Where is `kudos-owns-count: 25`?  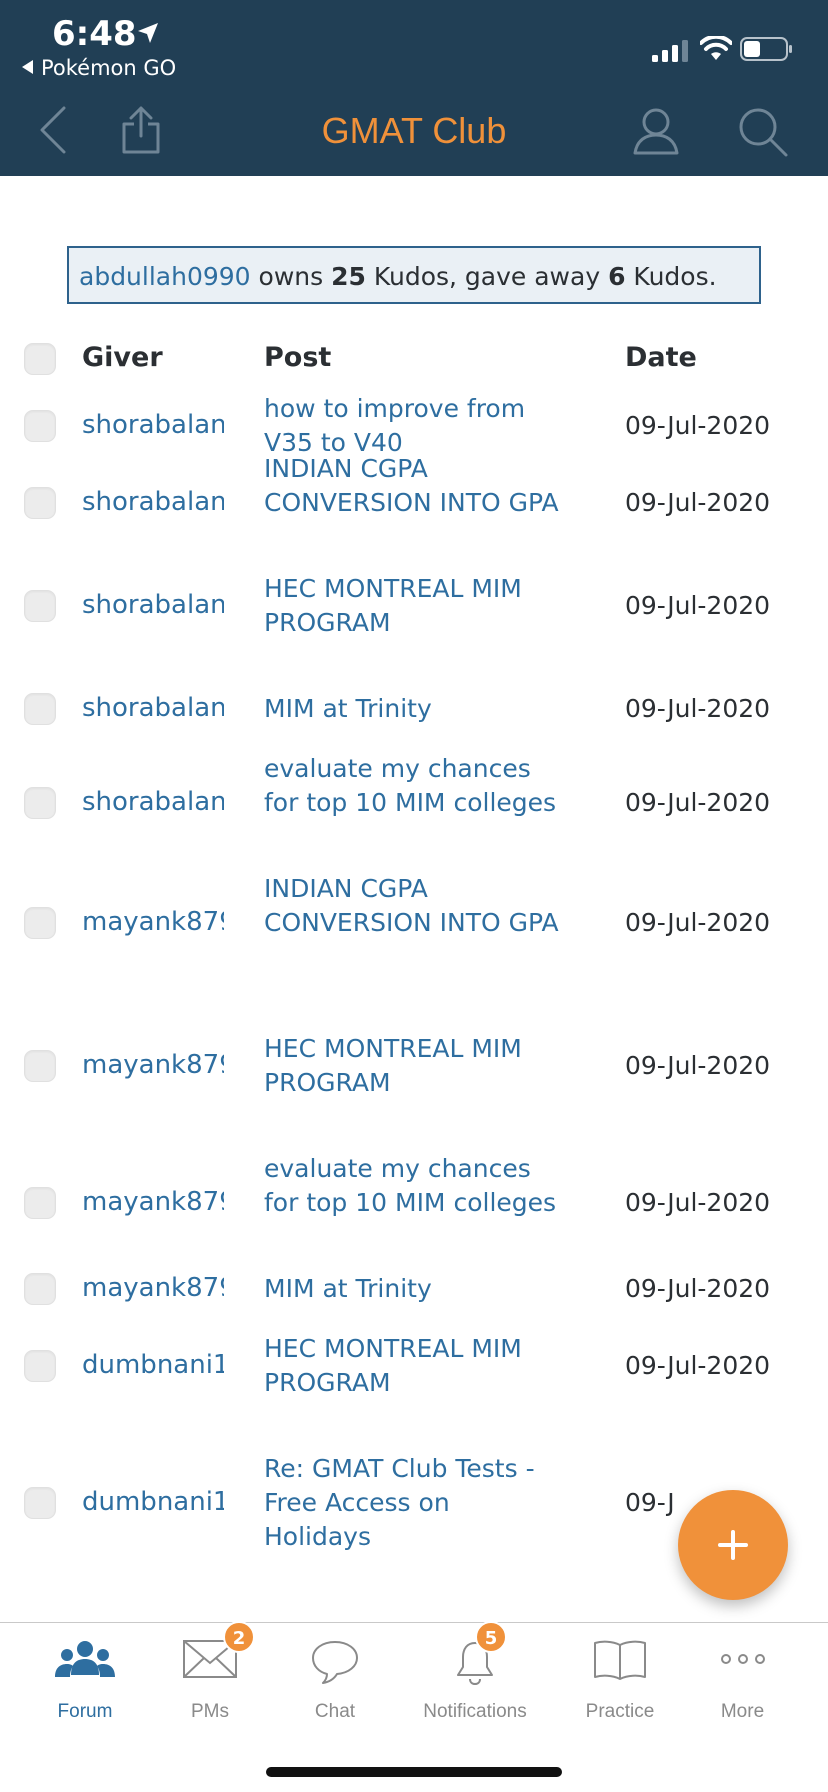
kudos-owns-count: 25 is located at coordinates (348, 276).